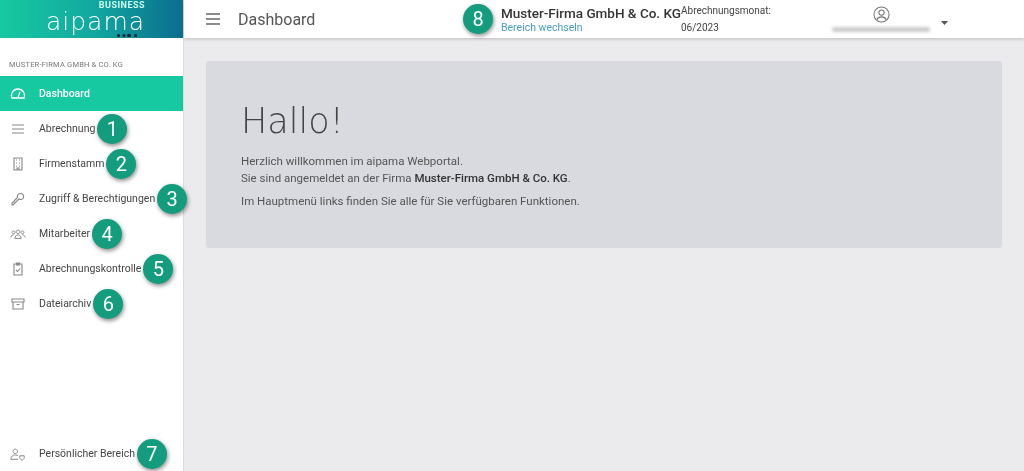 The width and height of the screenshot is (1024, 471). Describe the element at coordinates (881, 14) in the screenshot. I see `user-avatar-icon` at that location.